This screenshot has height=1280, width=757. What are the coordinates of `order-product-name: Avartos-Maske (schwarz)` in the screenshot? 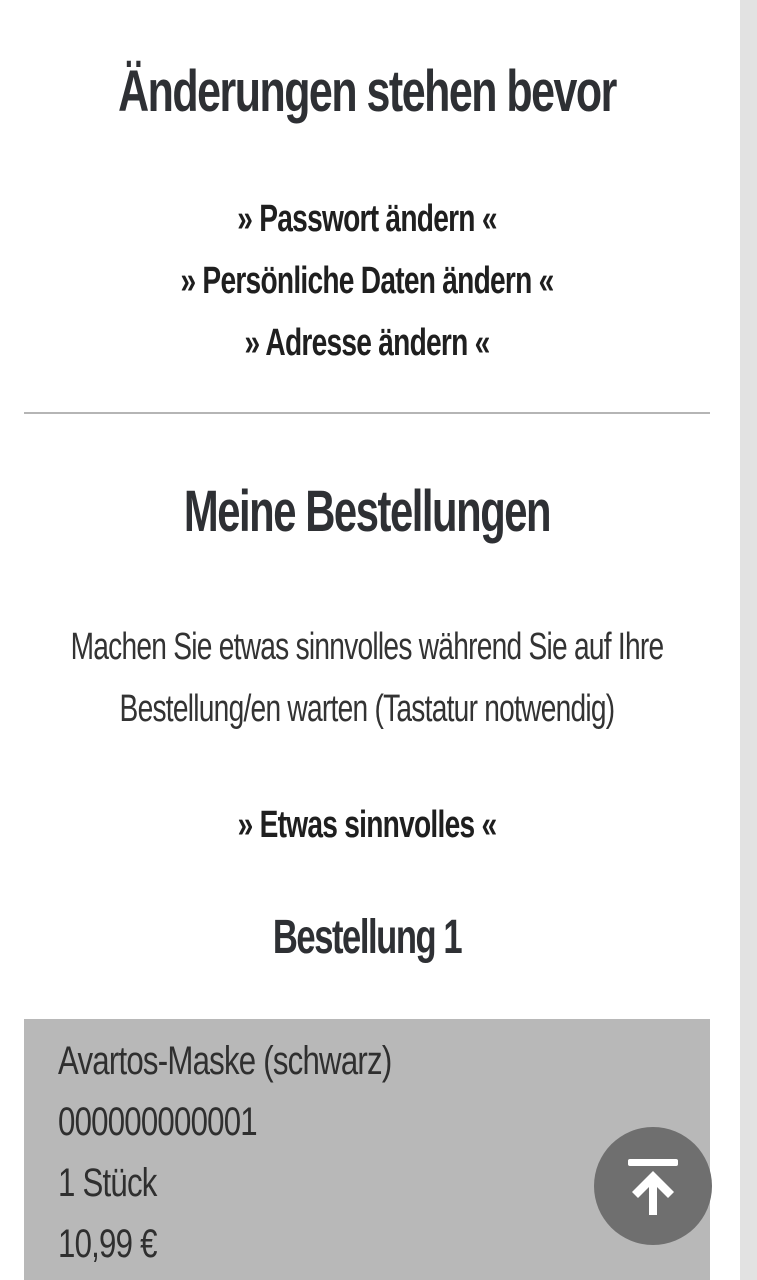 It's located at (225, 1061).